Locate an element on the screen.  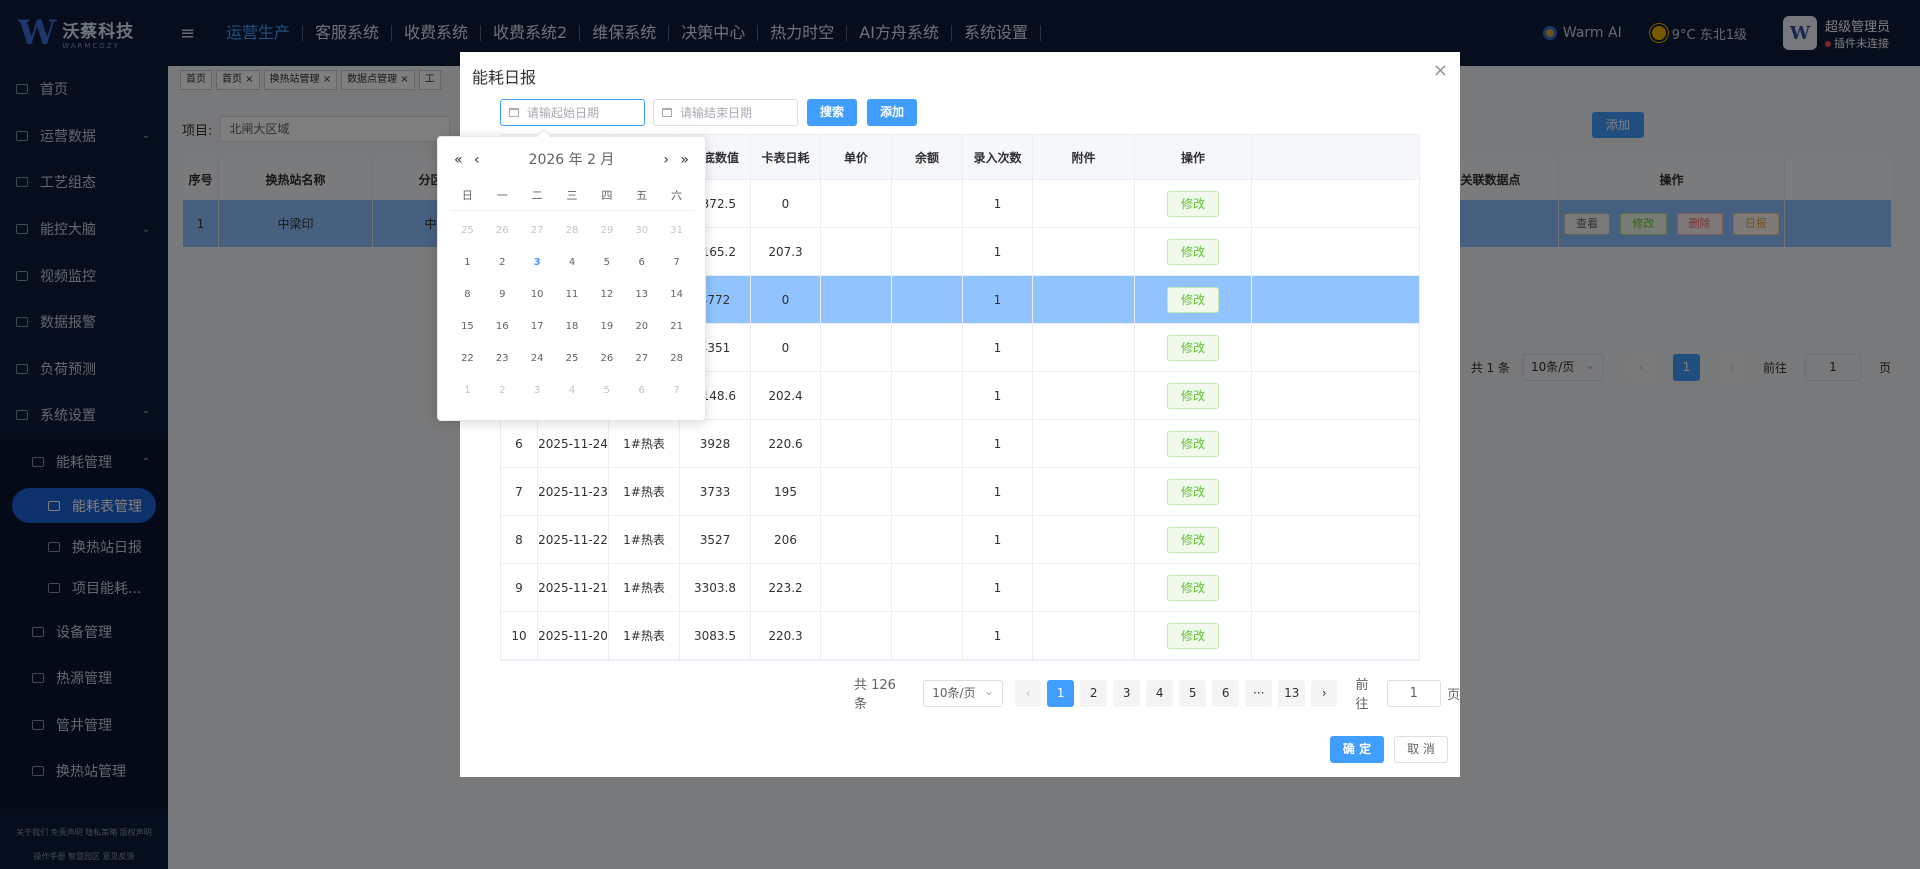
table-cell: 0 is located at coordinates (786, 347).